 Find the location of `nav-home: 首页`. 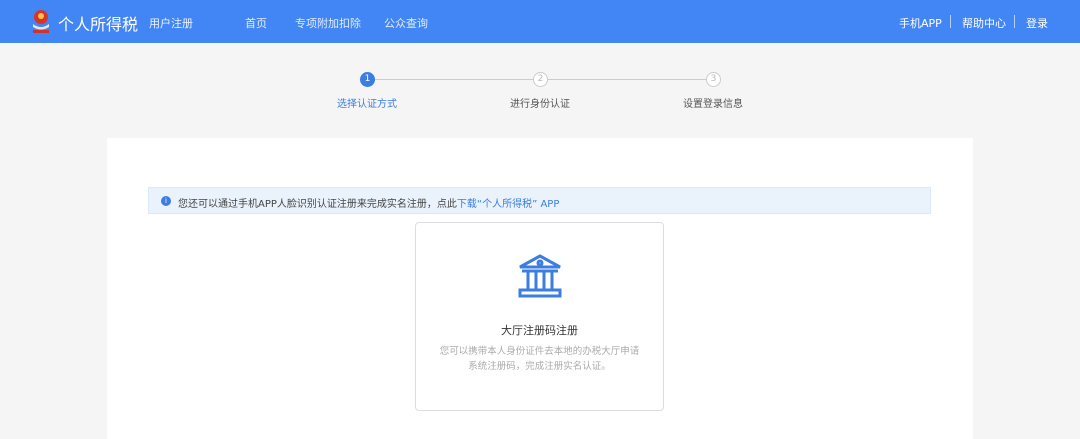

nav-home: 首页 is located at coordinates (256, 23).